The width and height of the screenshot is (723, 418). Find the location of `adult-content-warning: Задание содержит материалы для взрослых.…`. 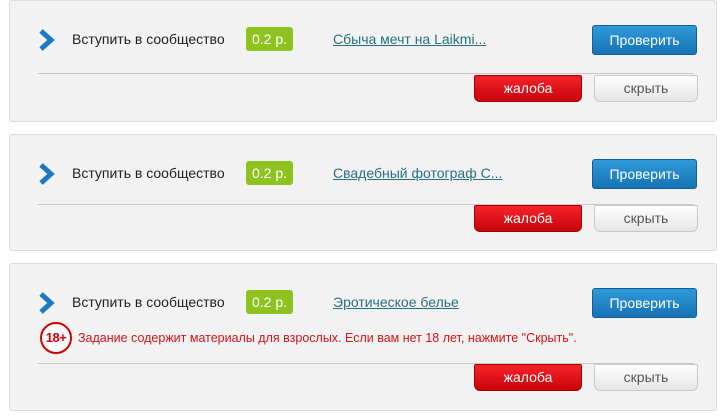

adult-content-warning: Задание содержит материалы для взрослых.… is located at coordinates (327, 338).